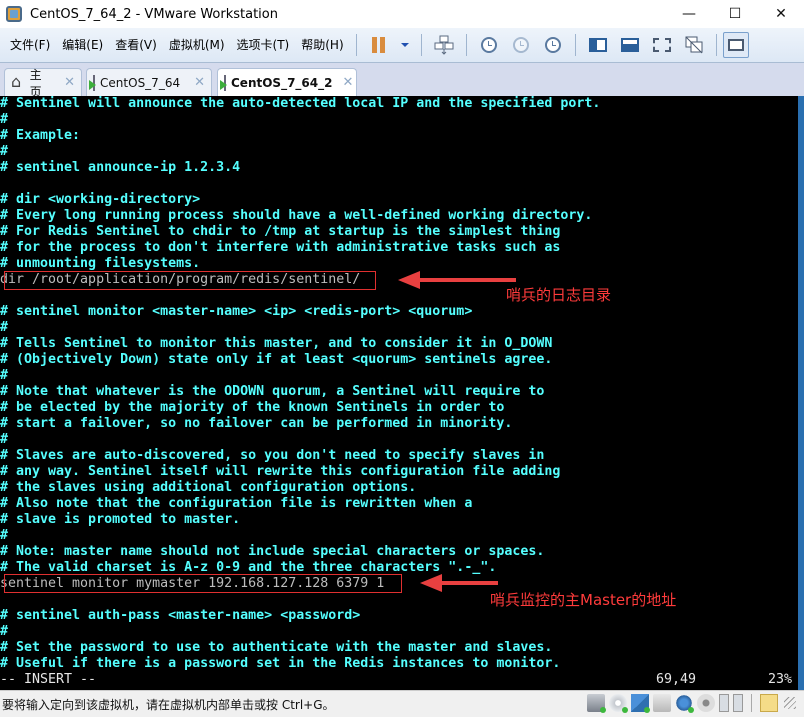 This screenshot has width=804, height=717. I want to click on pause-dropdown-icon, so click(405, 45).